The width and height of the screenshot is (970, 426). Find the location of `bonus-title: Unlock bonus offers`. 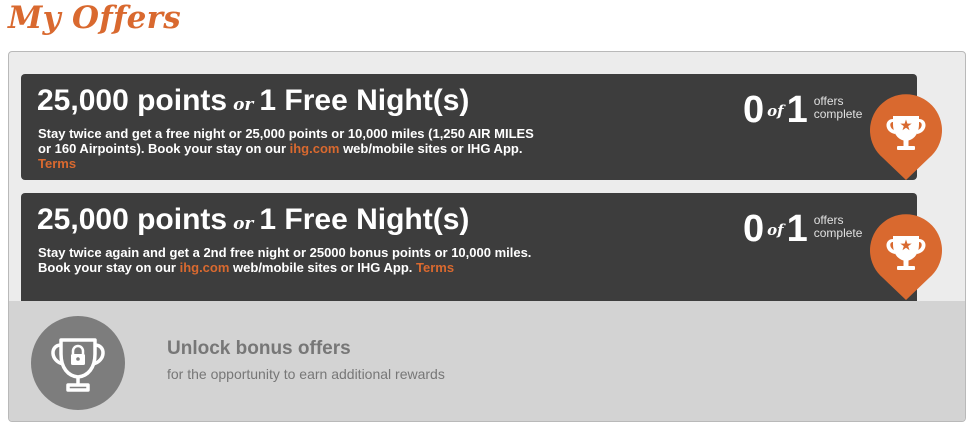

bonus-title: Unlock bonus offers is located at coordinates (259, 348).